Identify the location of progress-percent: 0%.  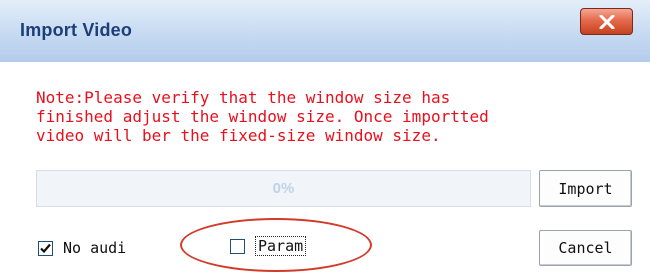
(283, 188).